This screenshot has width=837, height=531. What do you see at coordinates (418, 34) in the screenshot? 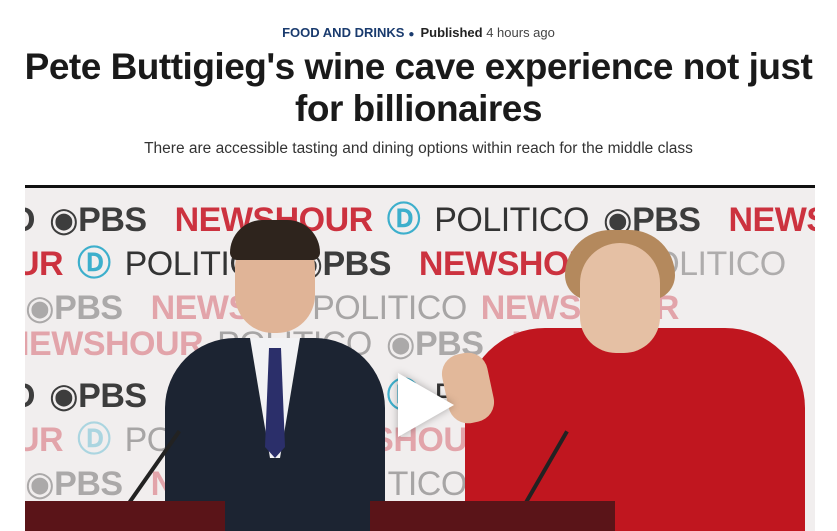
I see `article-meta: FOOD AND DRINKS ● Published 4 hours ago` at bounding box center [418, 34].